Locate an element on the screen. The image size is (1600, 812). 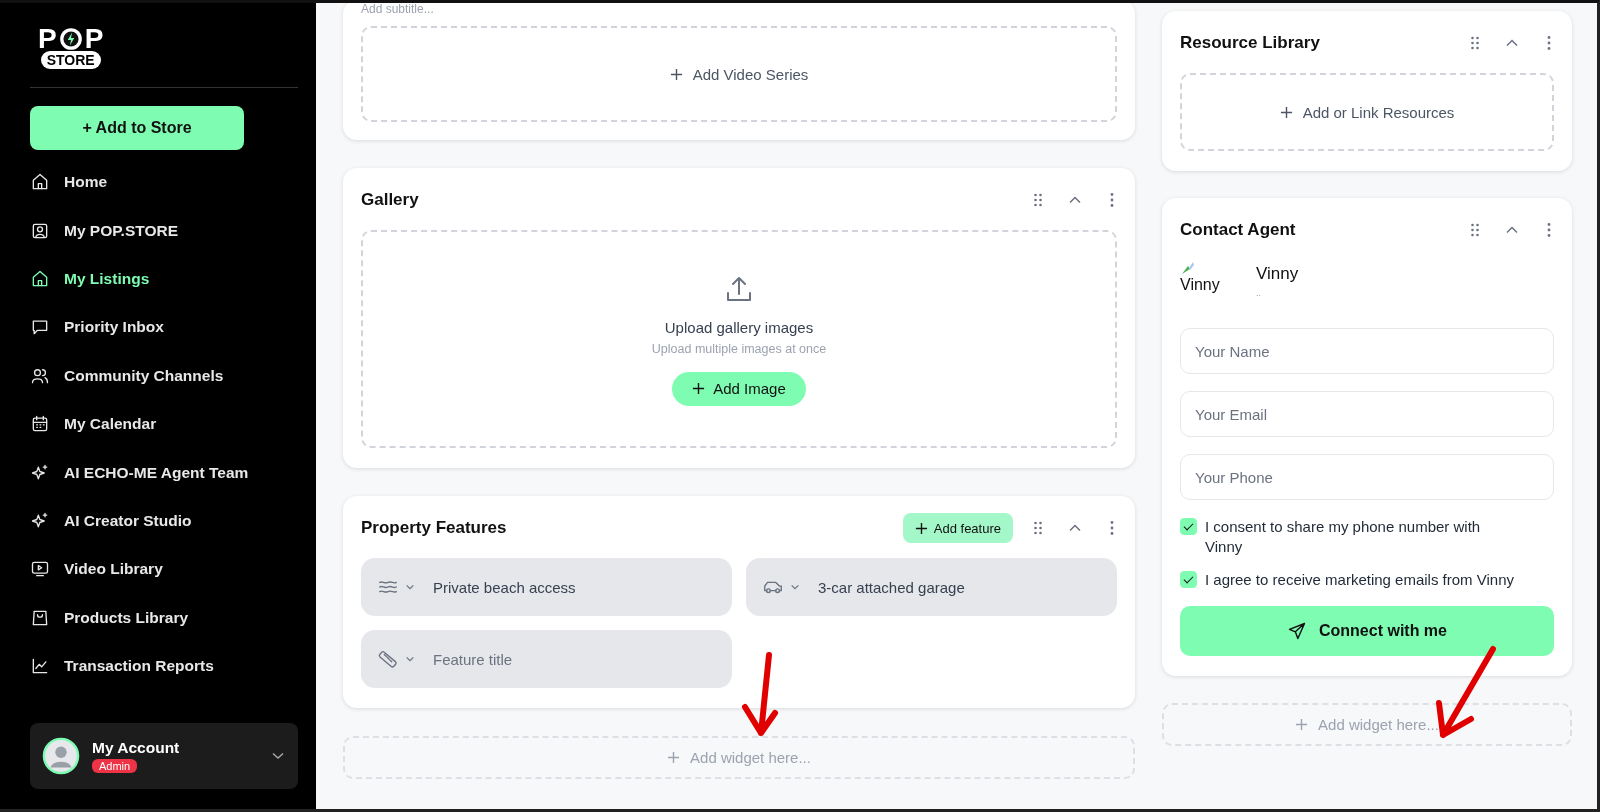
add-to-store-button: + Add to Store is located at coordinates (137, 128).